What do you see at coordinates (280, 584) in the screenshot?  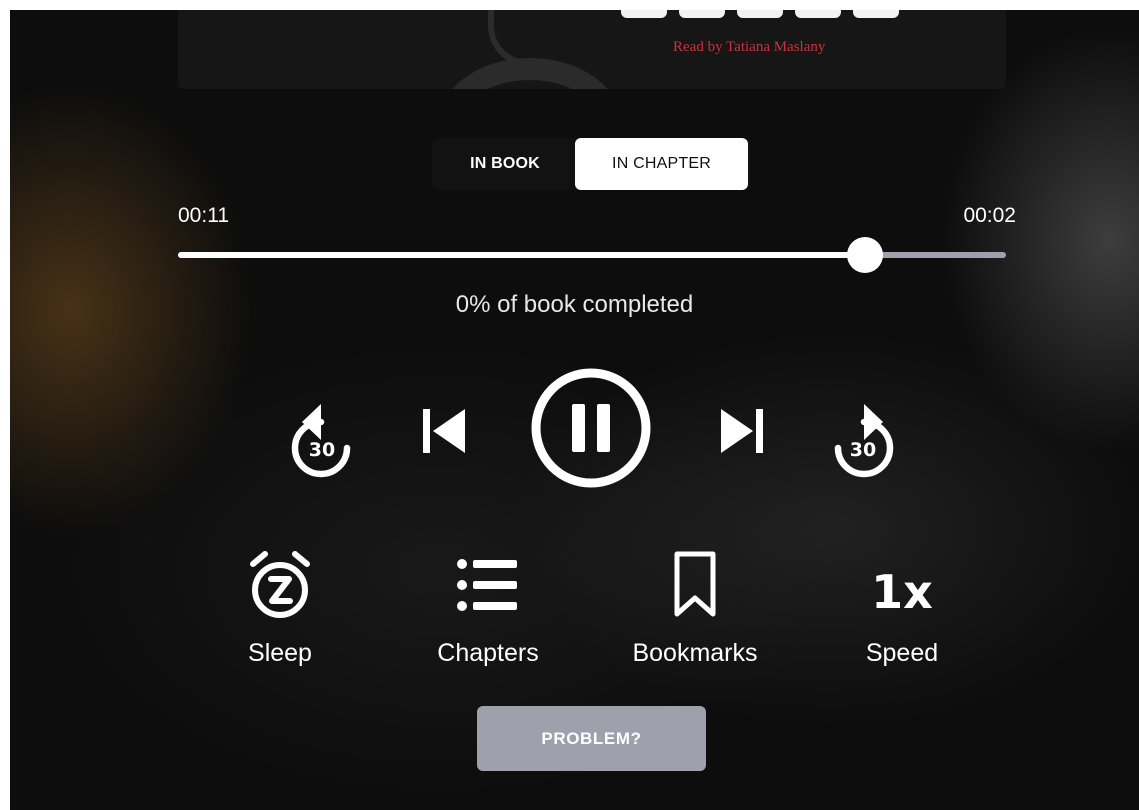 I see `alarm-clock-z-icon` at bounding box center [280, 584].